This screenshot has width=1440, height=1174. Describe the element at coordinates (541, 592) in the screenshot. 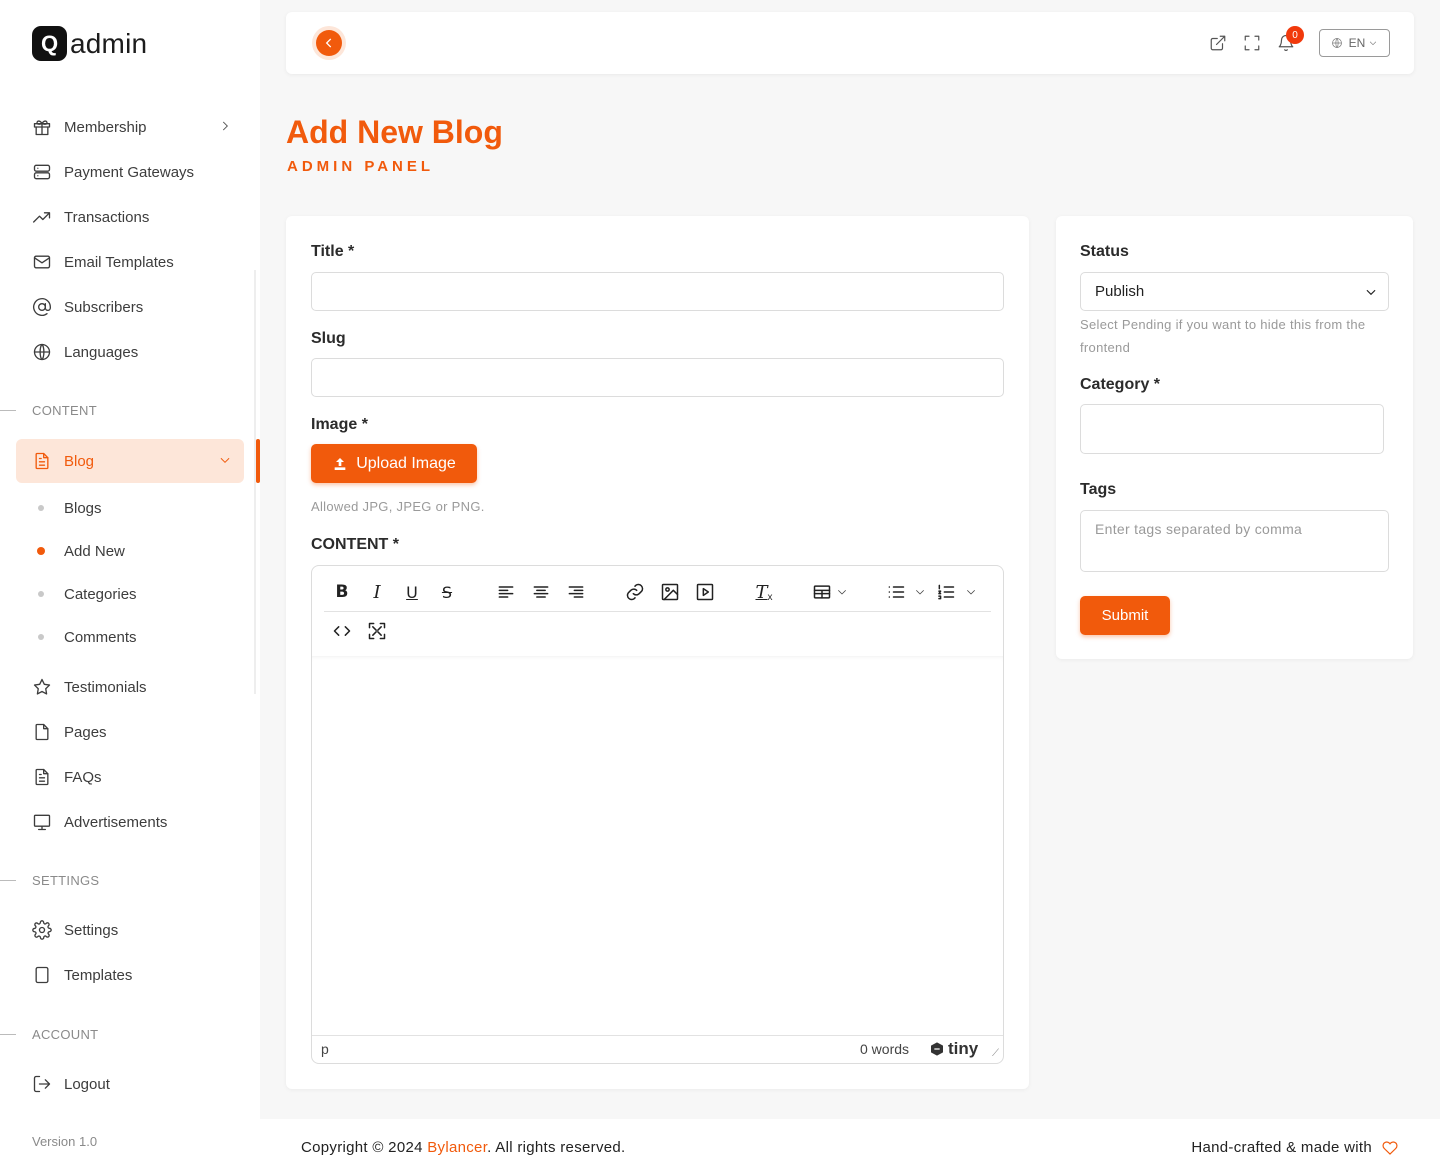

I see `align-center-icon` at that location.